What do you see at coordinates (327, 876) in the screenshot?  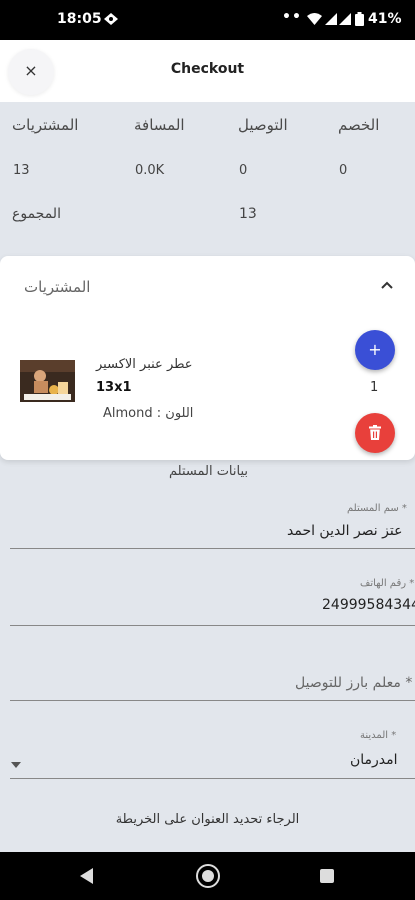 I see `recents-icon` at bounding box center [327, 876].